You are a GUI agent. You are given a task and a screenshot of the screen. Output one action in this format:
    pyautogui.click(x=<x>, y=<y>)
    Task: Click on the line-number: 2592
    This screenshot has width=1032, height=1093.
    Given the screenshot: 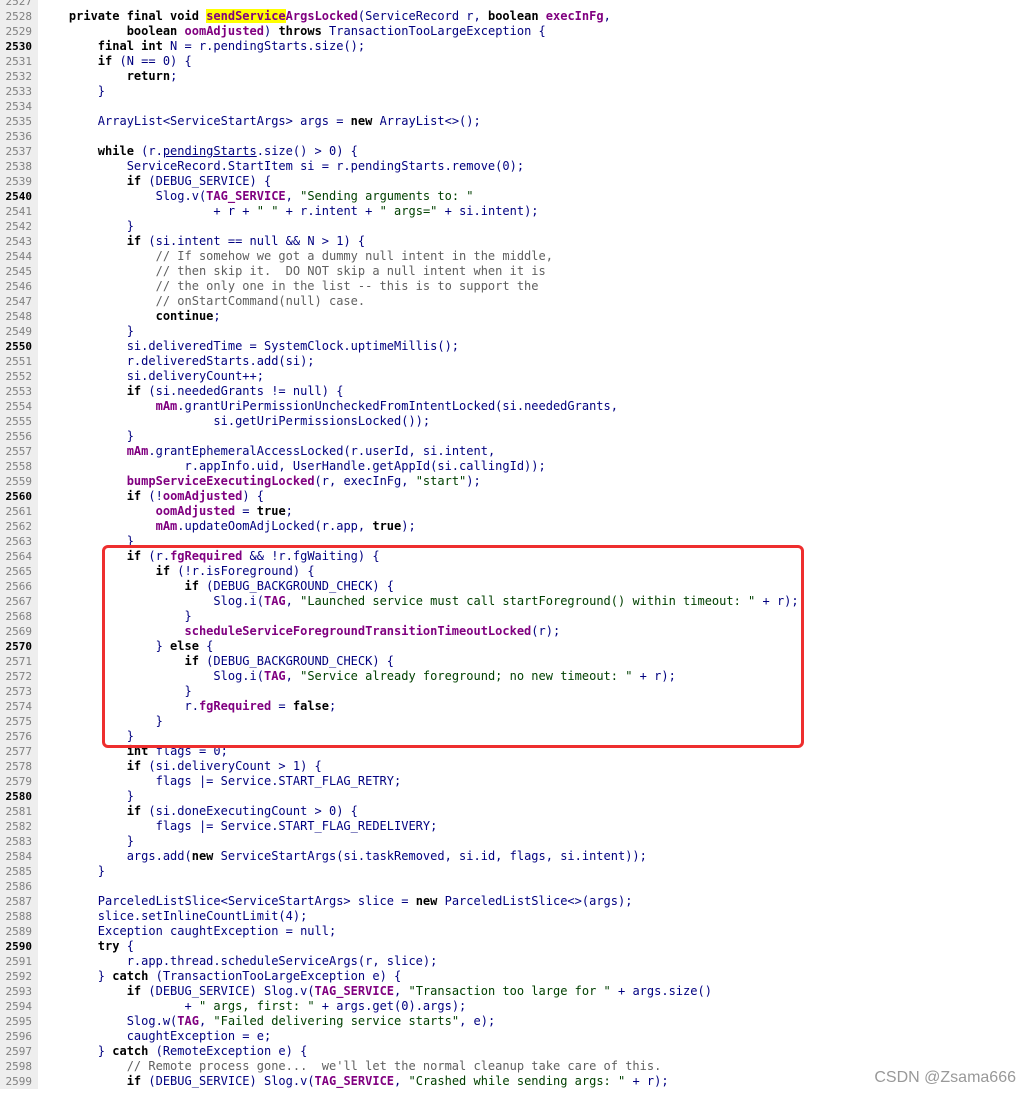 What is the action you would take?
    pyautogui.click(x=19, y=976)
    